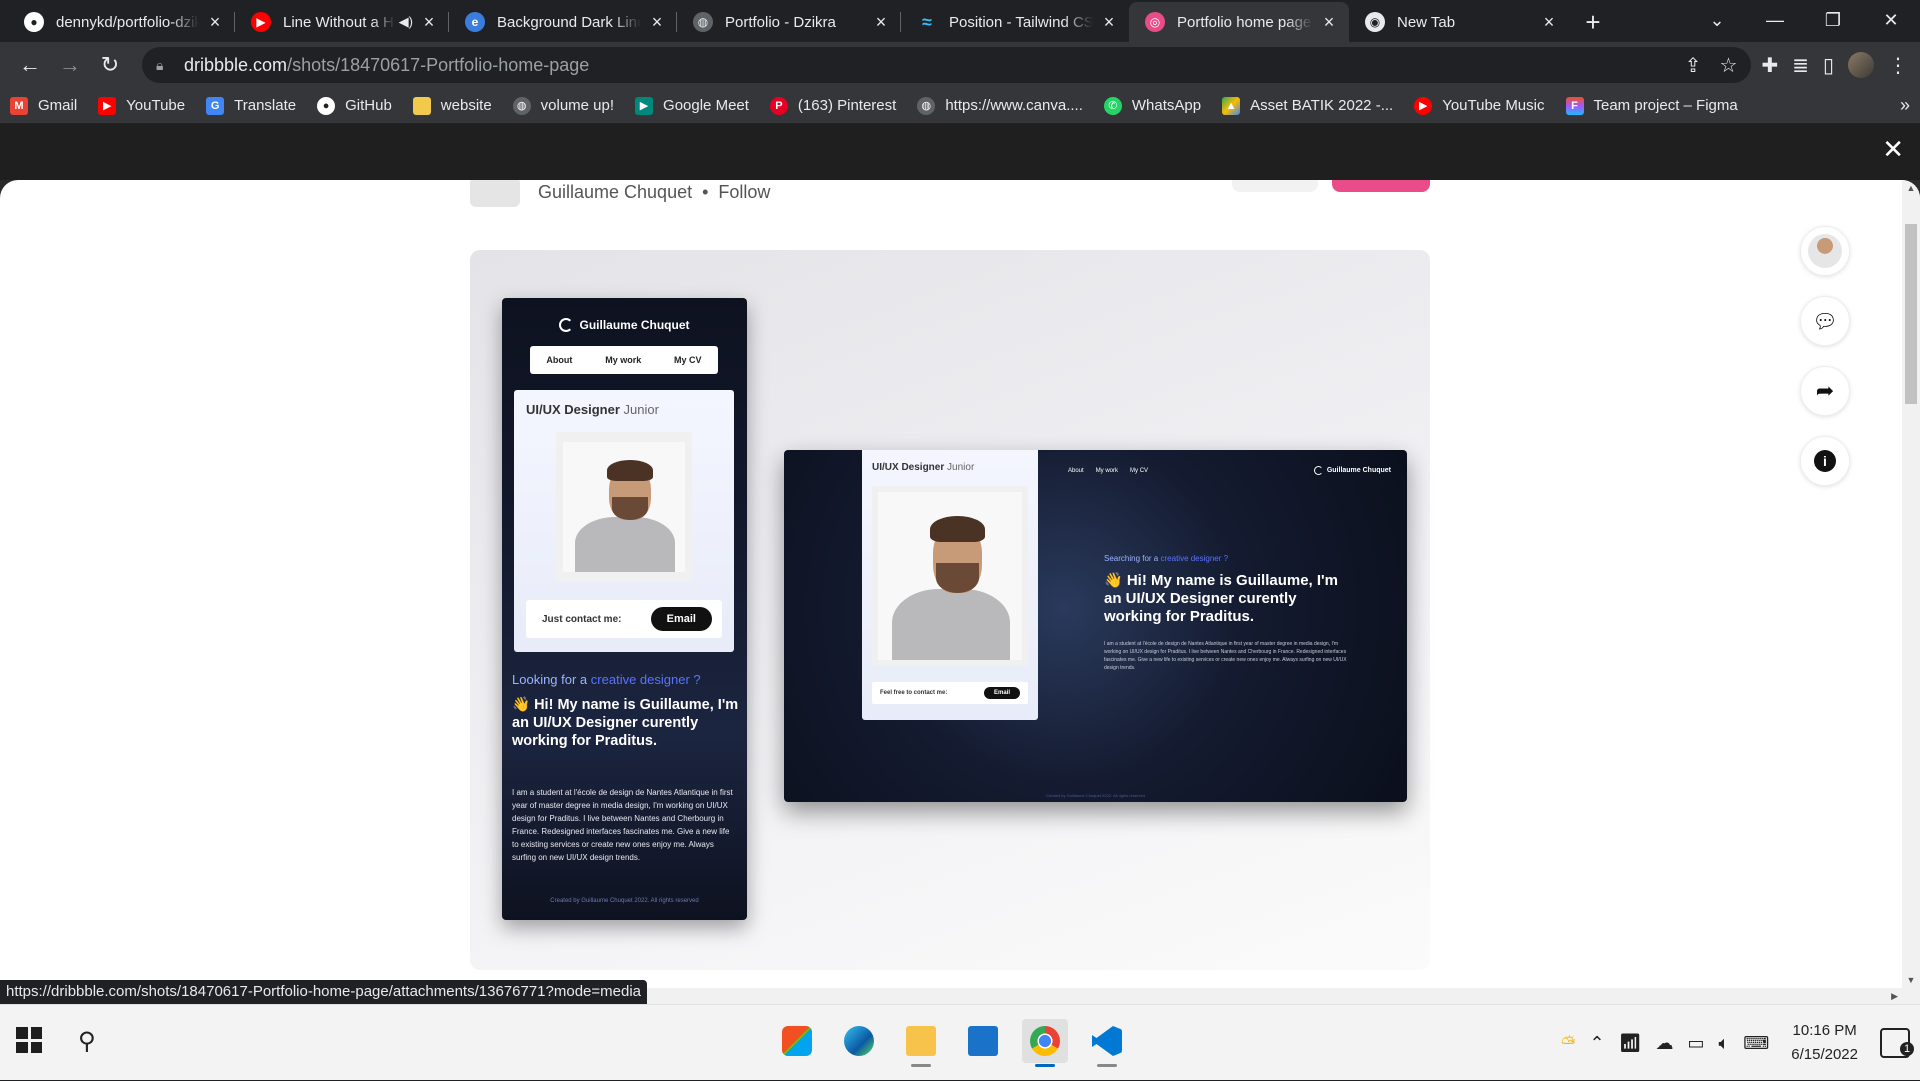 The width and height of the screenshot is (1920, 1081). I want to click on share-page-icon: ⇪, so click(1693, 65).